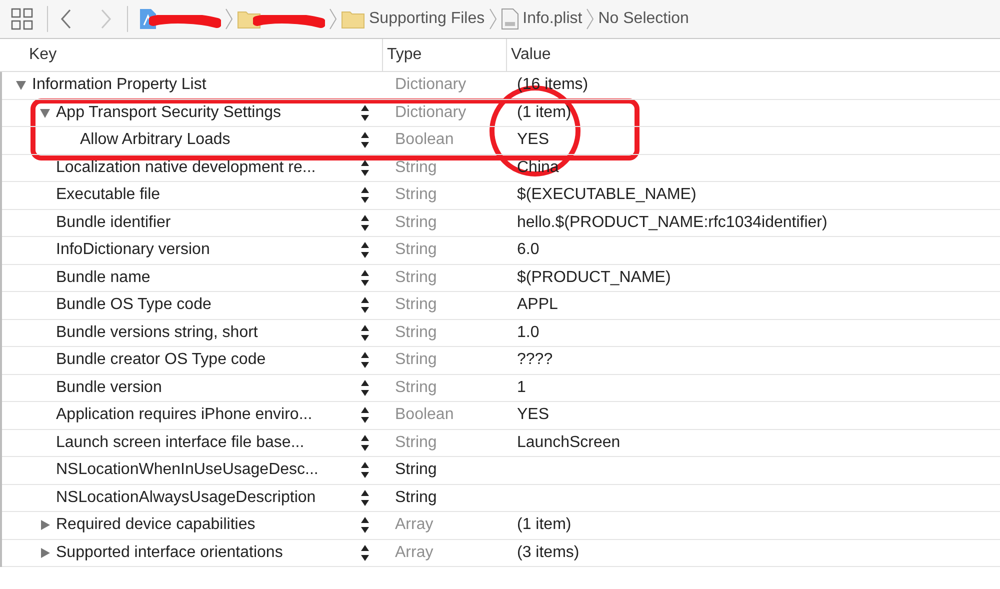 This screenshot has width=1000, height=589. I want to click on key-cell-text: NSLocationAlwaysUsageDescription, so click(186, 498).